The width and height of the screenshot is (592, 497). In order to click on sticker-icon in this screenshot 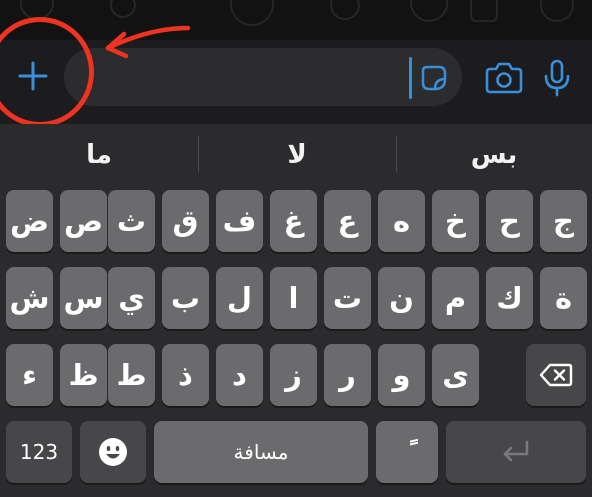, I will do `click(434, 78)`.